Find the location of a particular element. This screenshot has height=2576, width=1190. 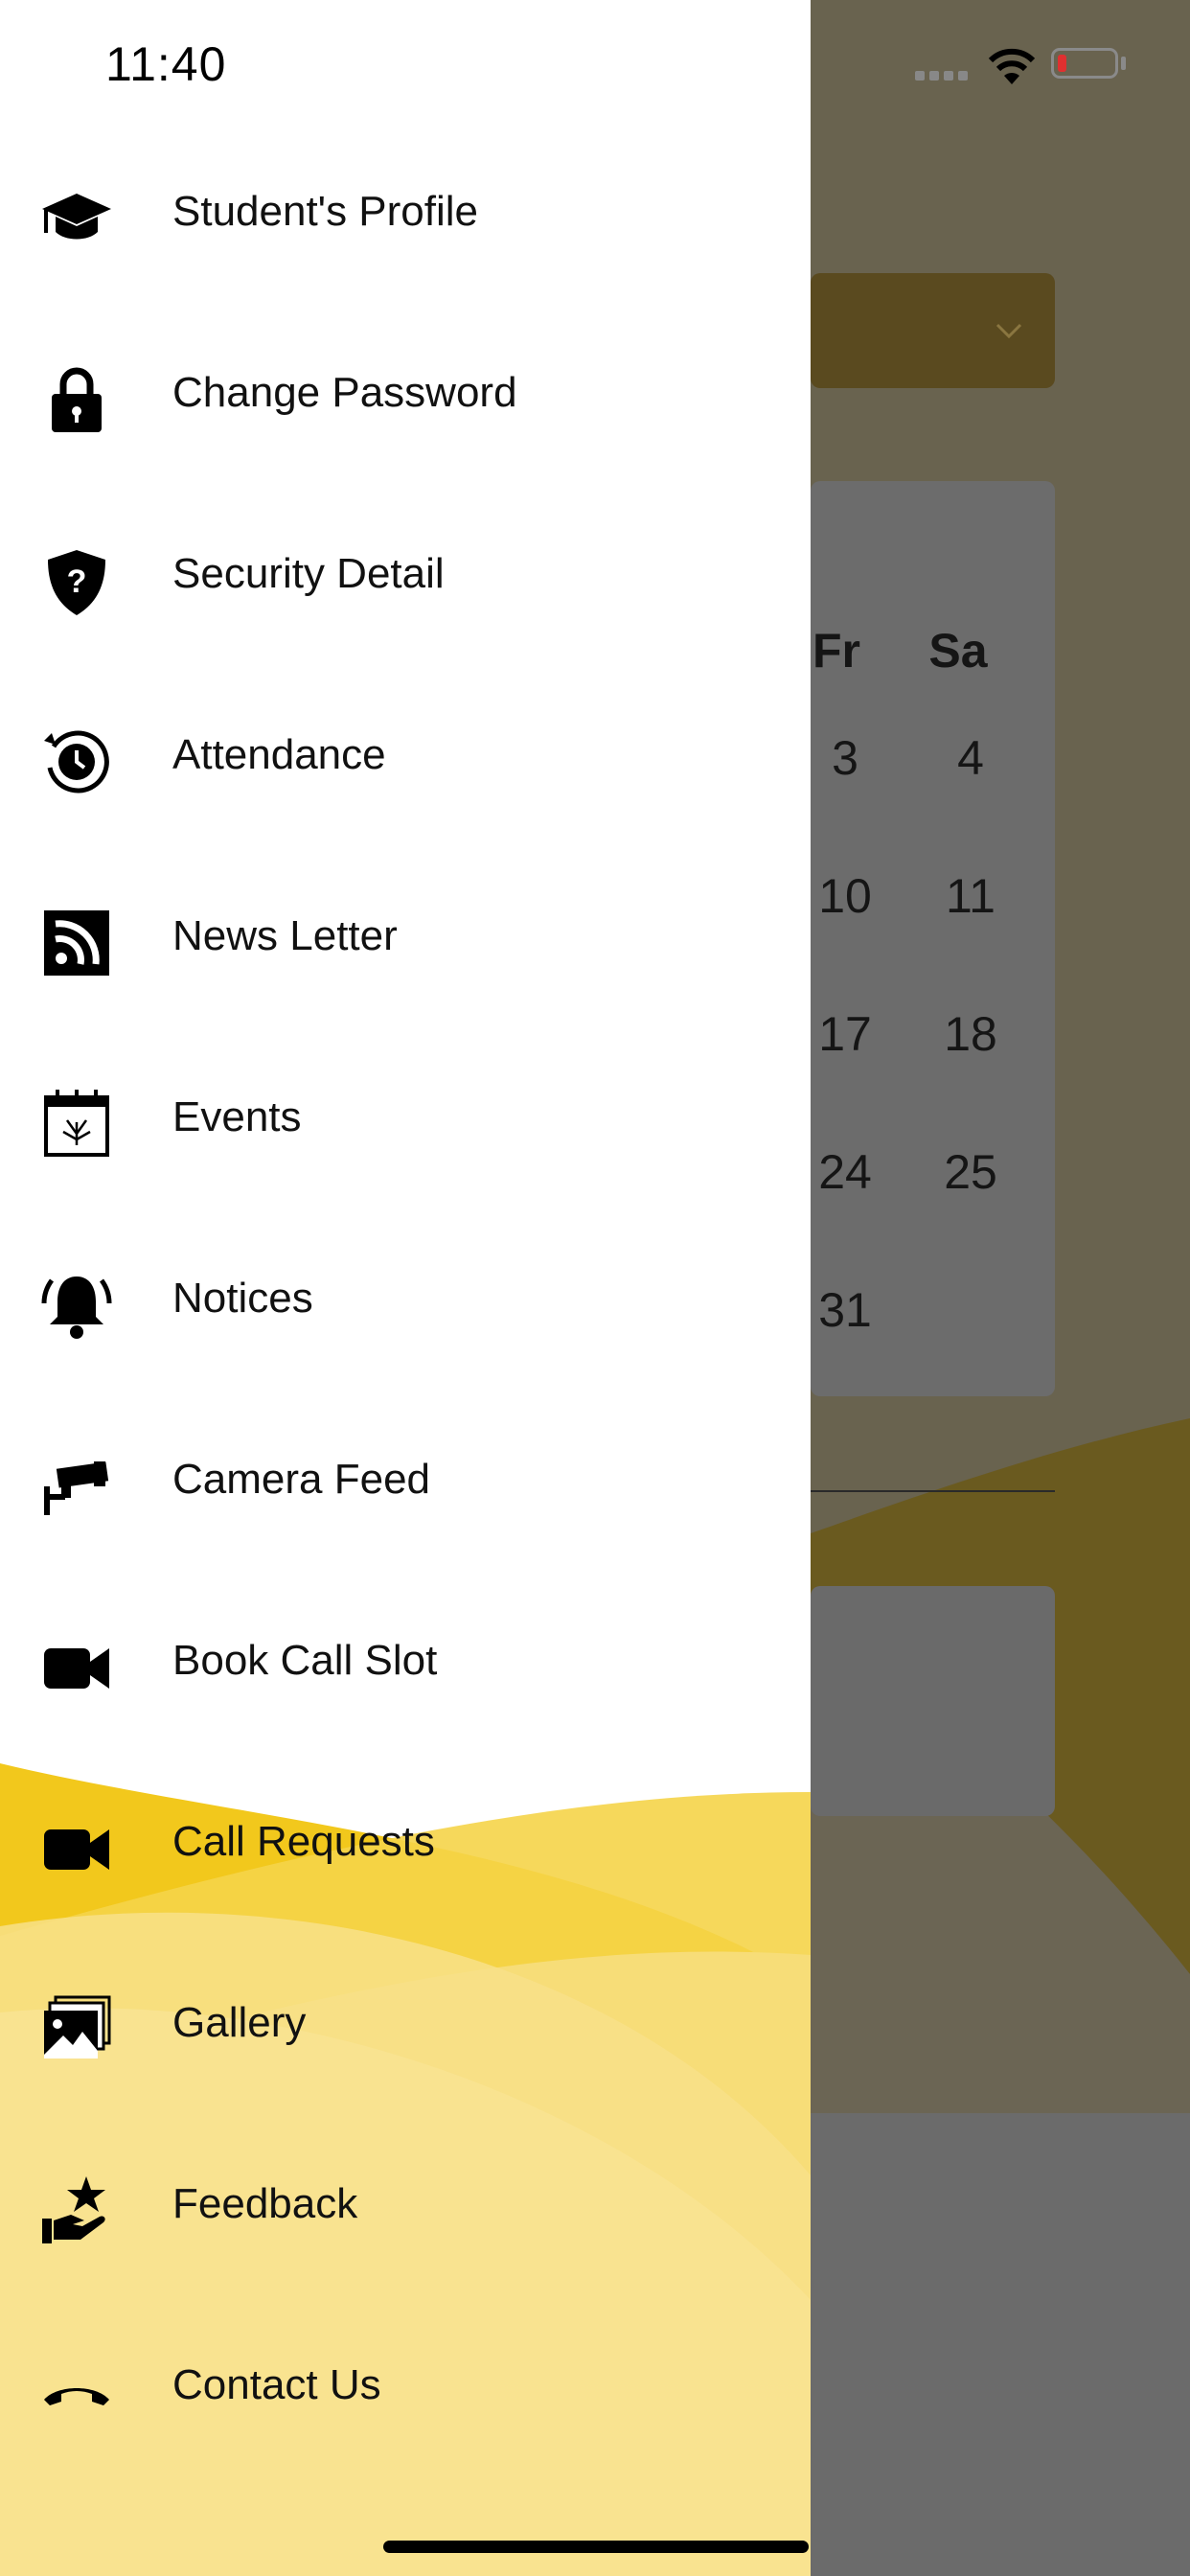

calendar-day: 17 is located at coordinates (845, 1034).